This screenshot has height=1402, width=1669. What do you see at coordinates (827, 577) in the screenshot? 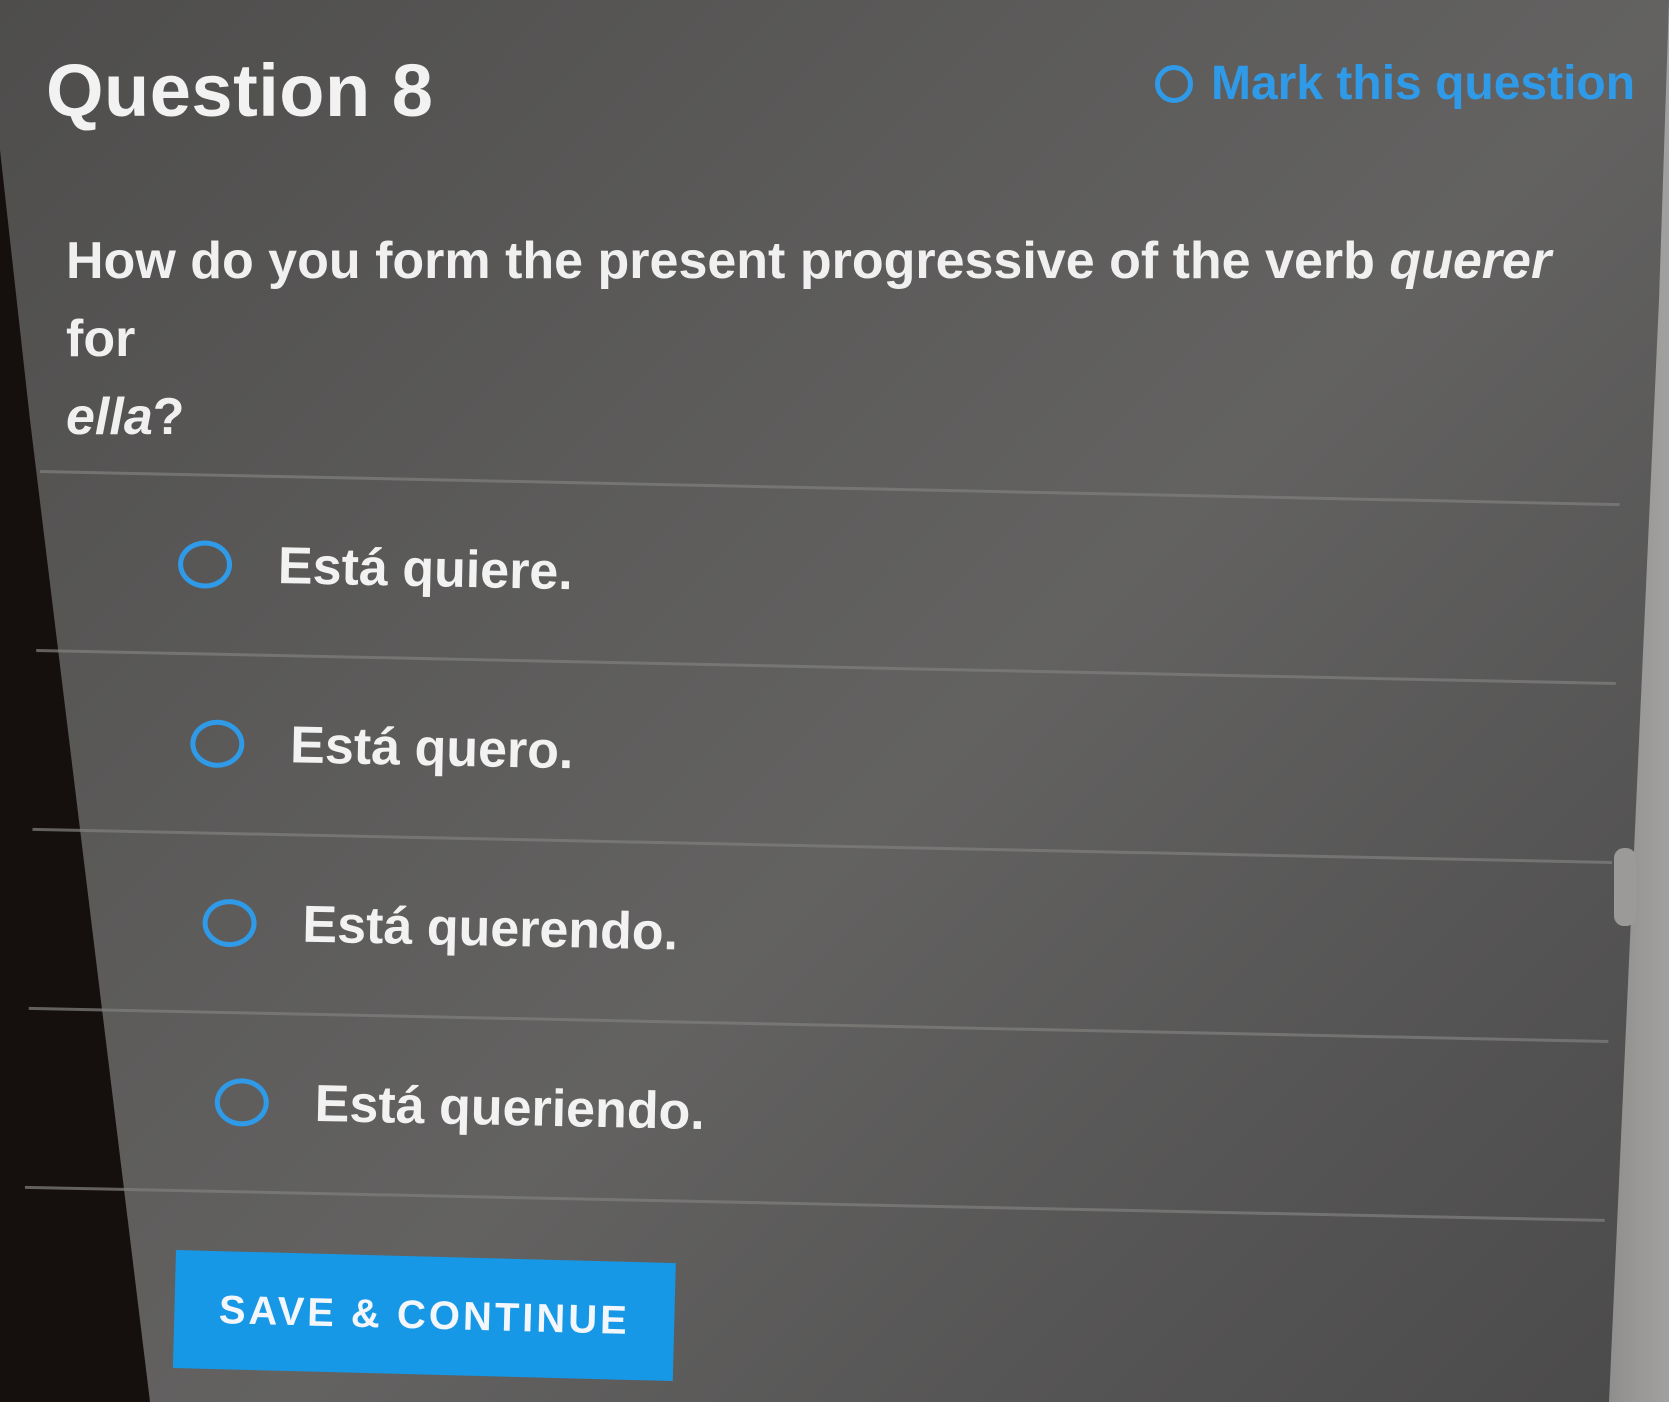
I see `answer-choice-1: Está quiere.` at bounding box center [827, 577].